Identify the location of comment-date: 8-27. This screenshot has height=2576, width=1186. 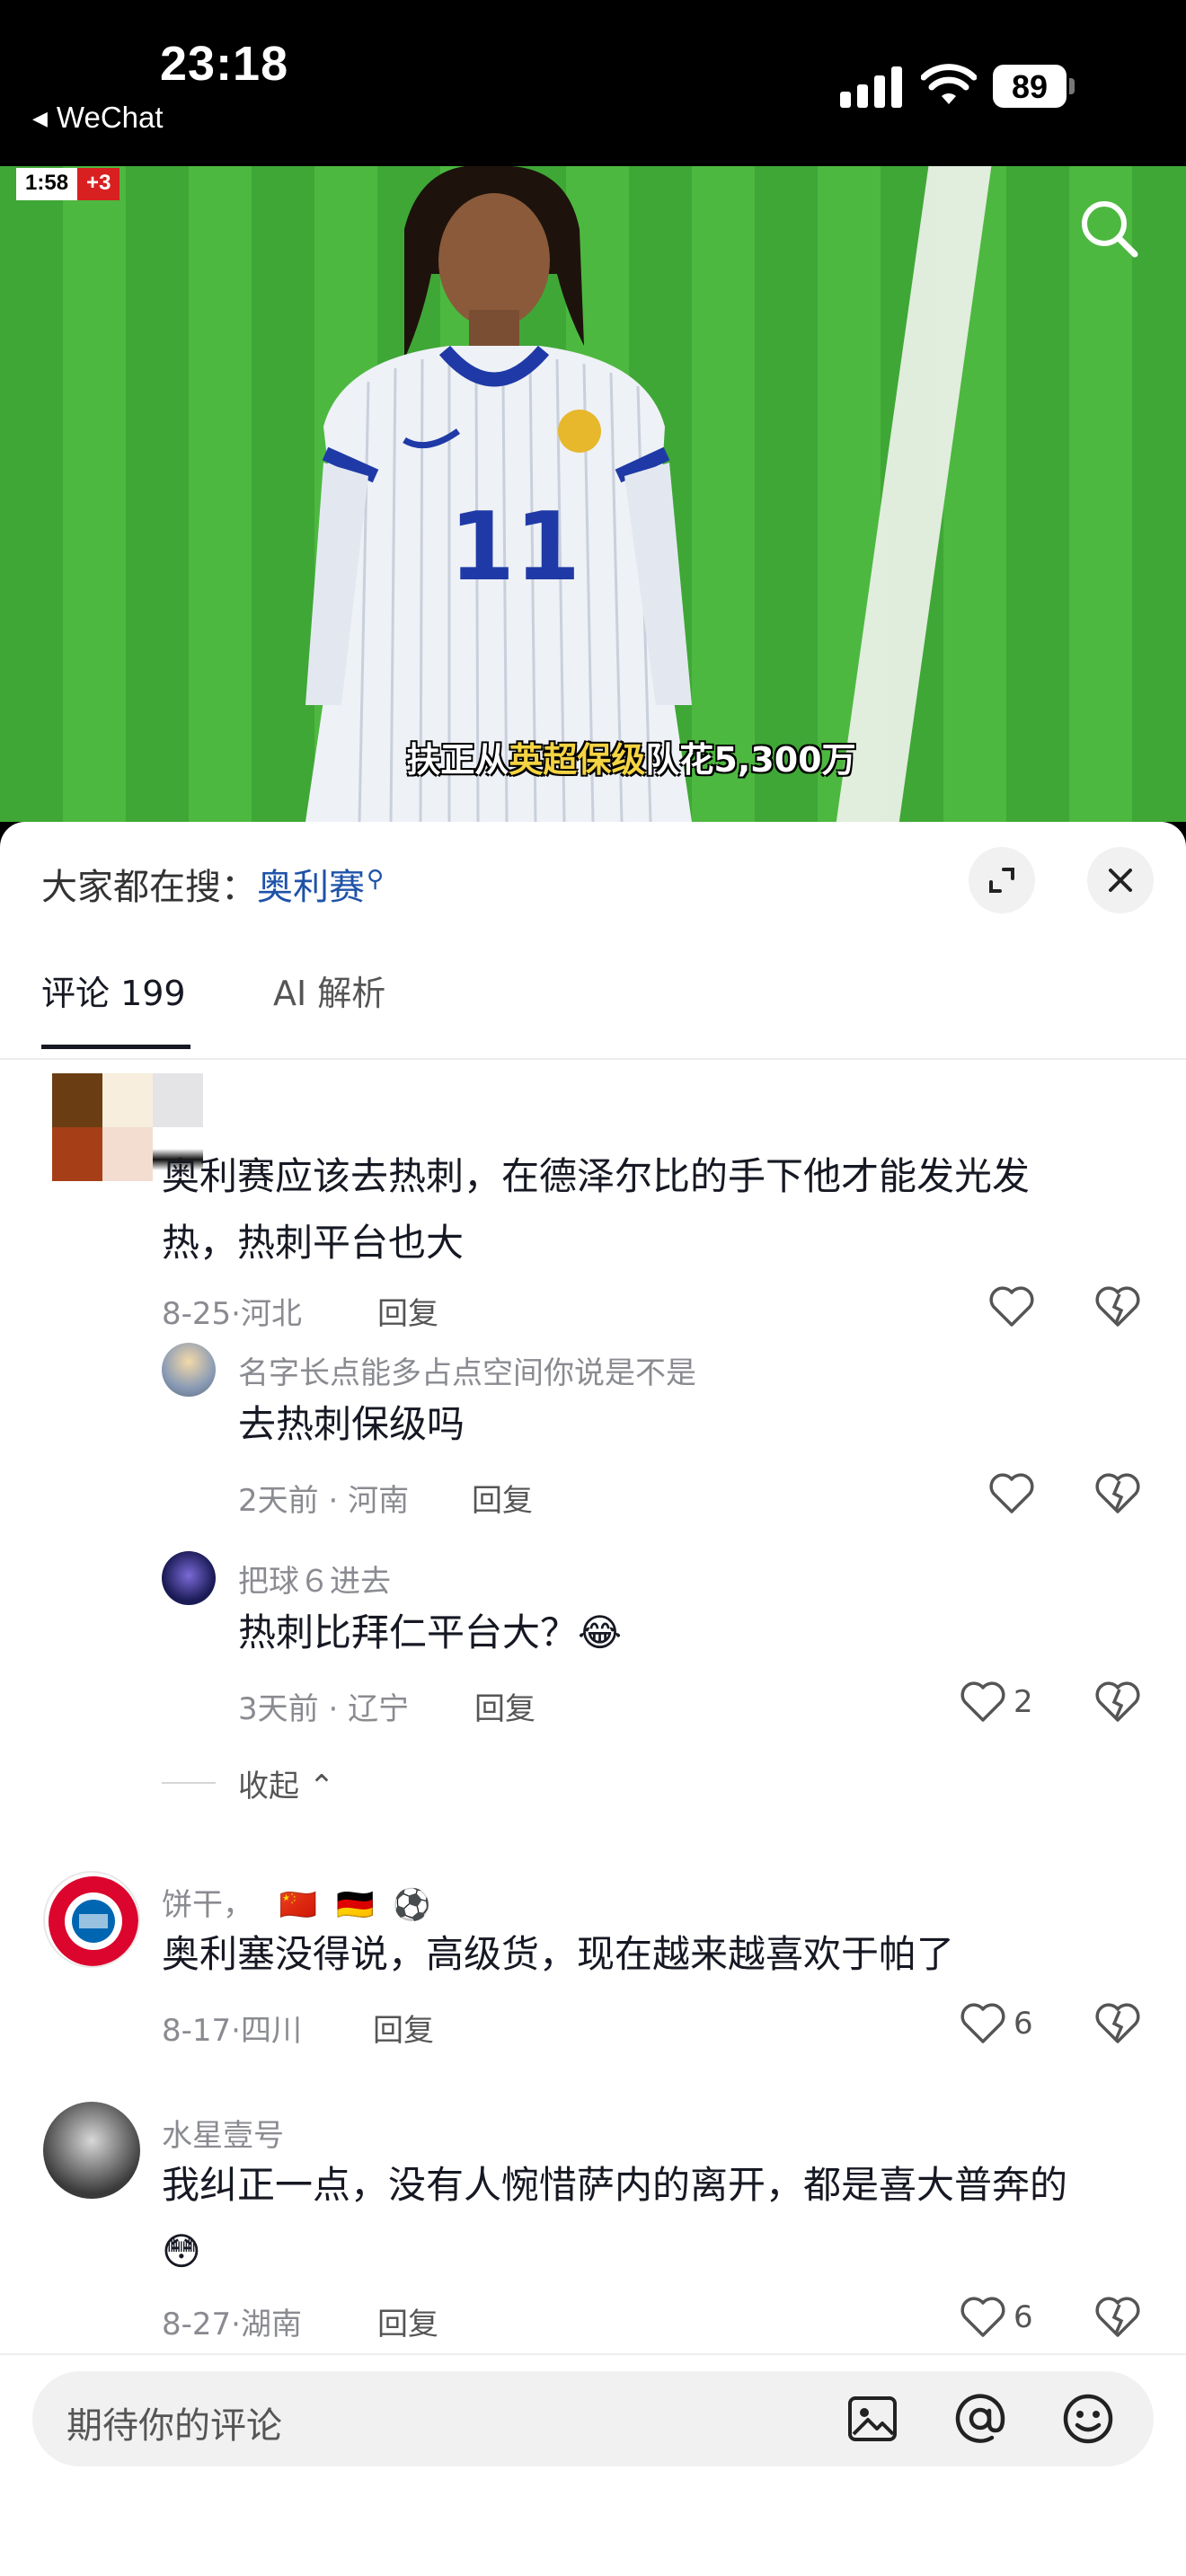
(197, 2324).